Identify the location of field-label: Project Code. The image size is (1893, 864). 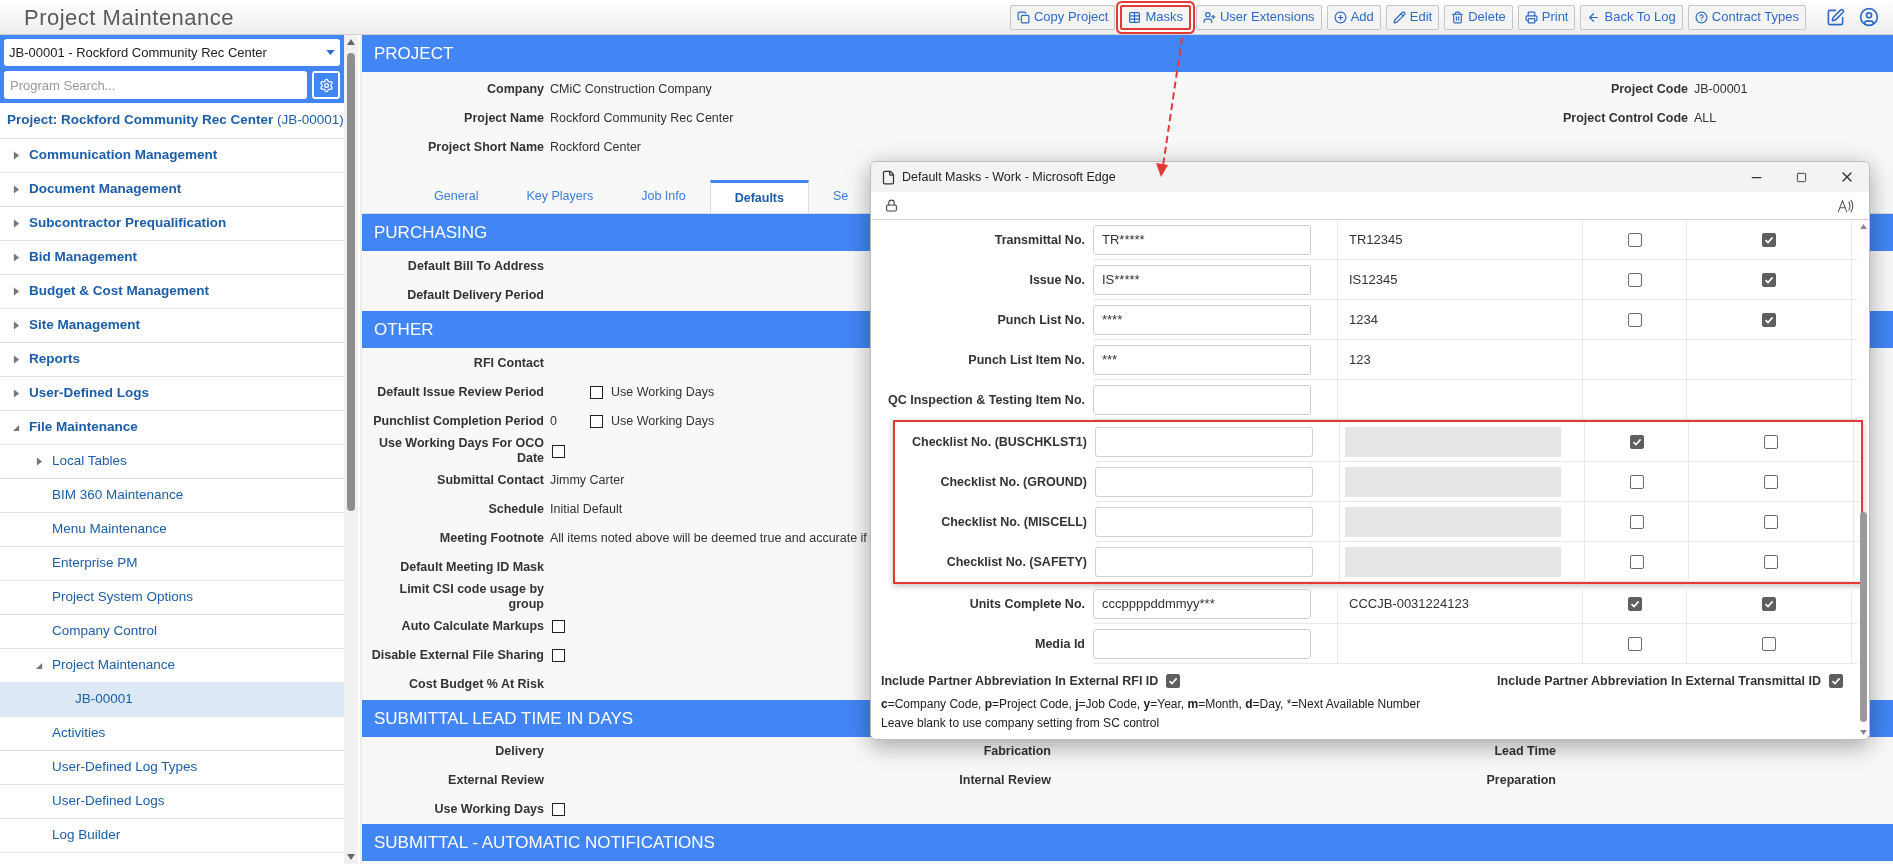
(1648, 89).